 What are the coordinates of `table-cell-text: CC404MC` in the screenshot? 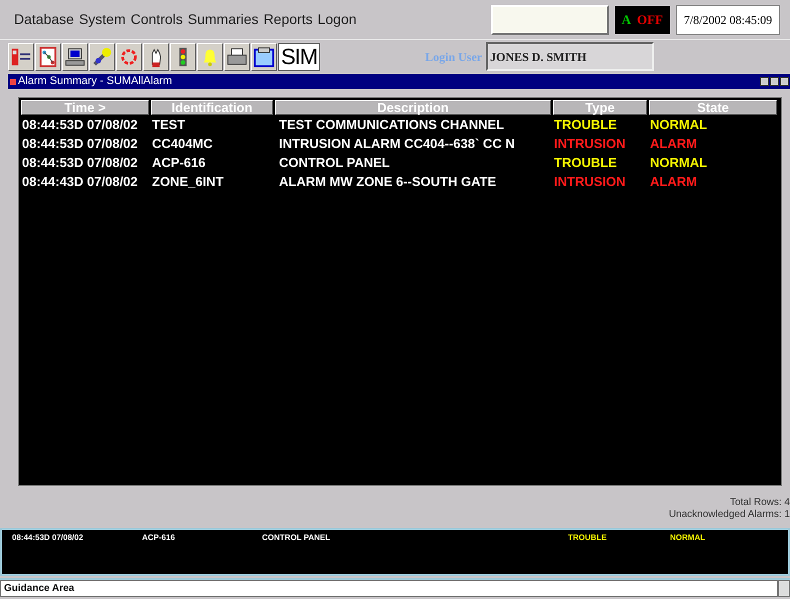 It's located at (183, 143).